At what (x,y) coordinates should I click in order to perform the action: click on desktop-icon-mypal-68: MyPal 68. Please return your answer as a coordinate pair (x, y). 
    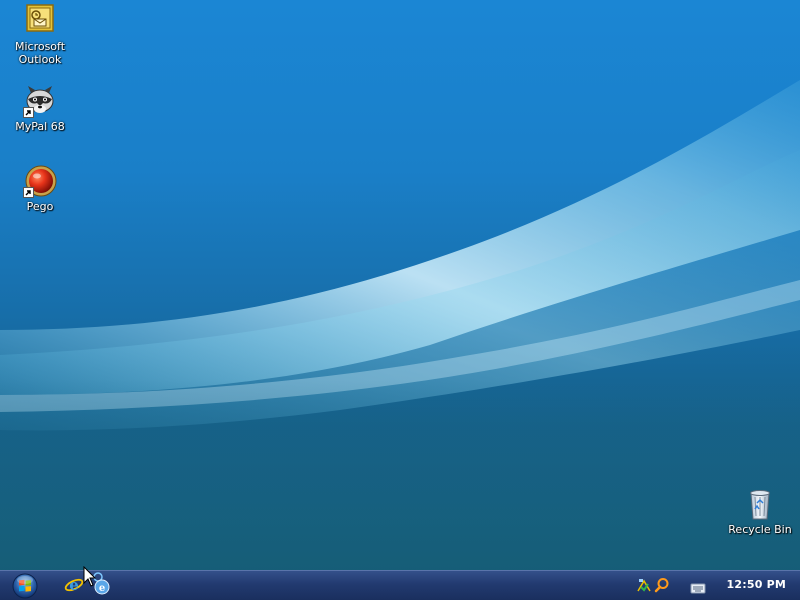
    Looking at the image, I should click on (40, 108).